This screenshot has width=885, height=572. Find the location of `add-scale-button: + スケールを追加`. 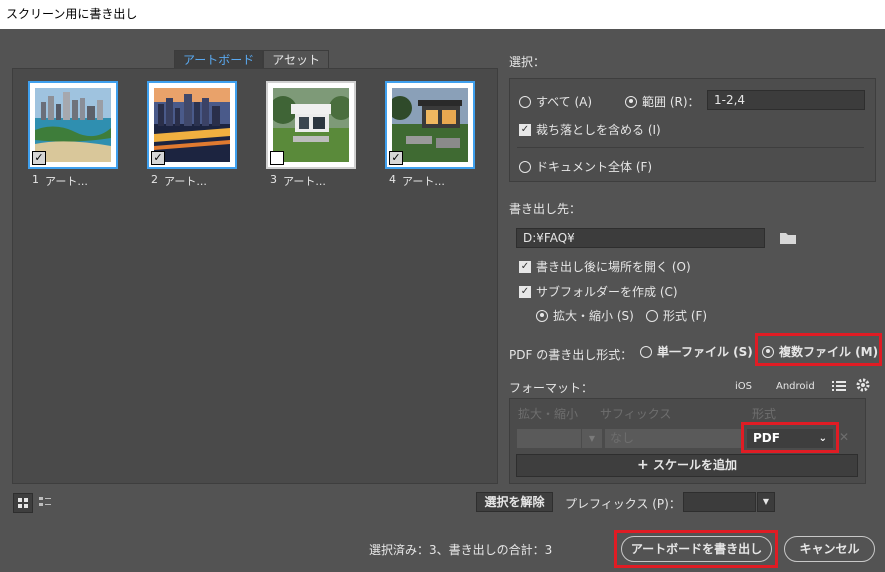

add-scale-button: + スケールを追加 is located at coordinates (687, 465).